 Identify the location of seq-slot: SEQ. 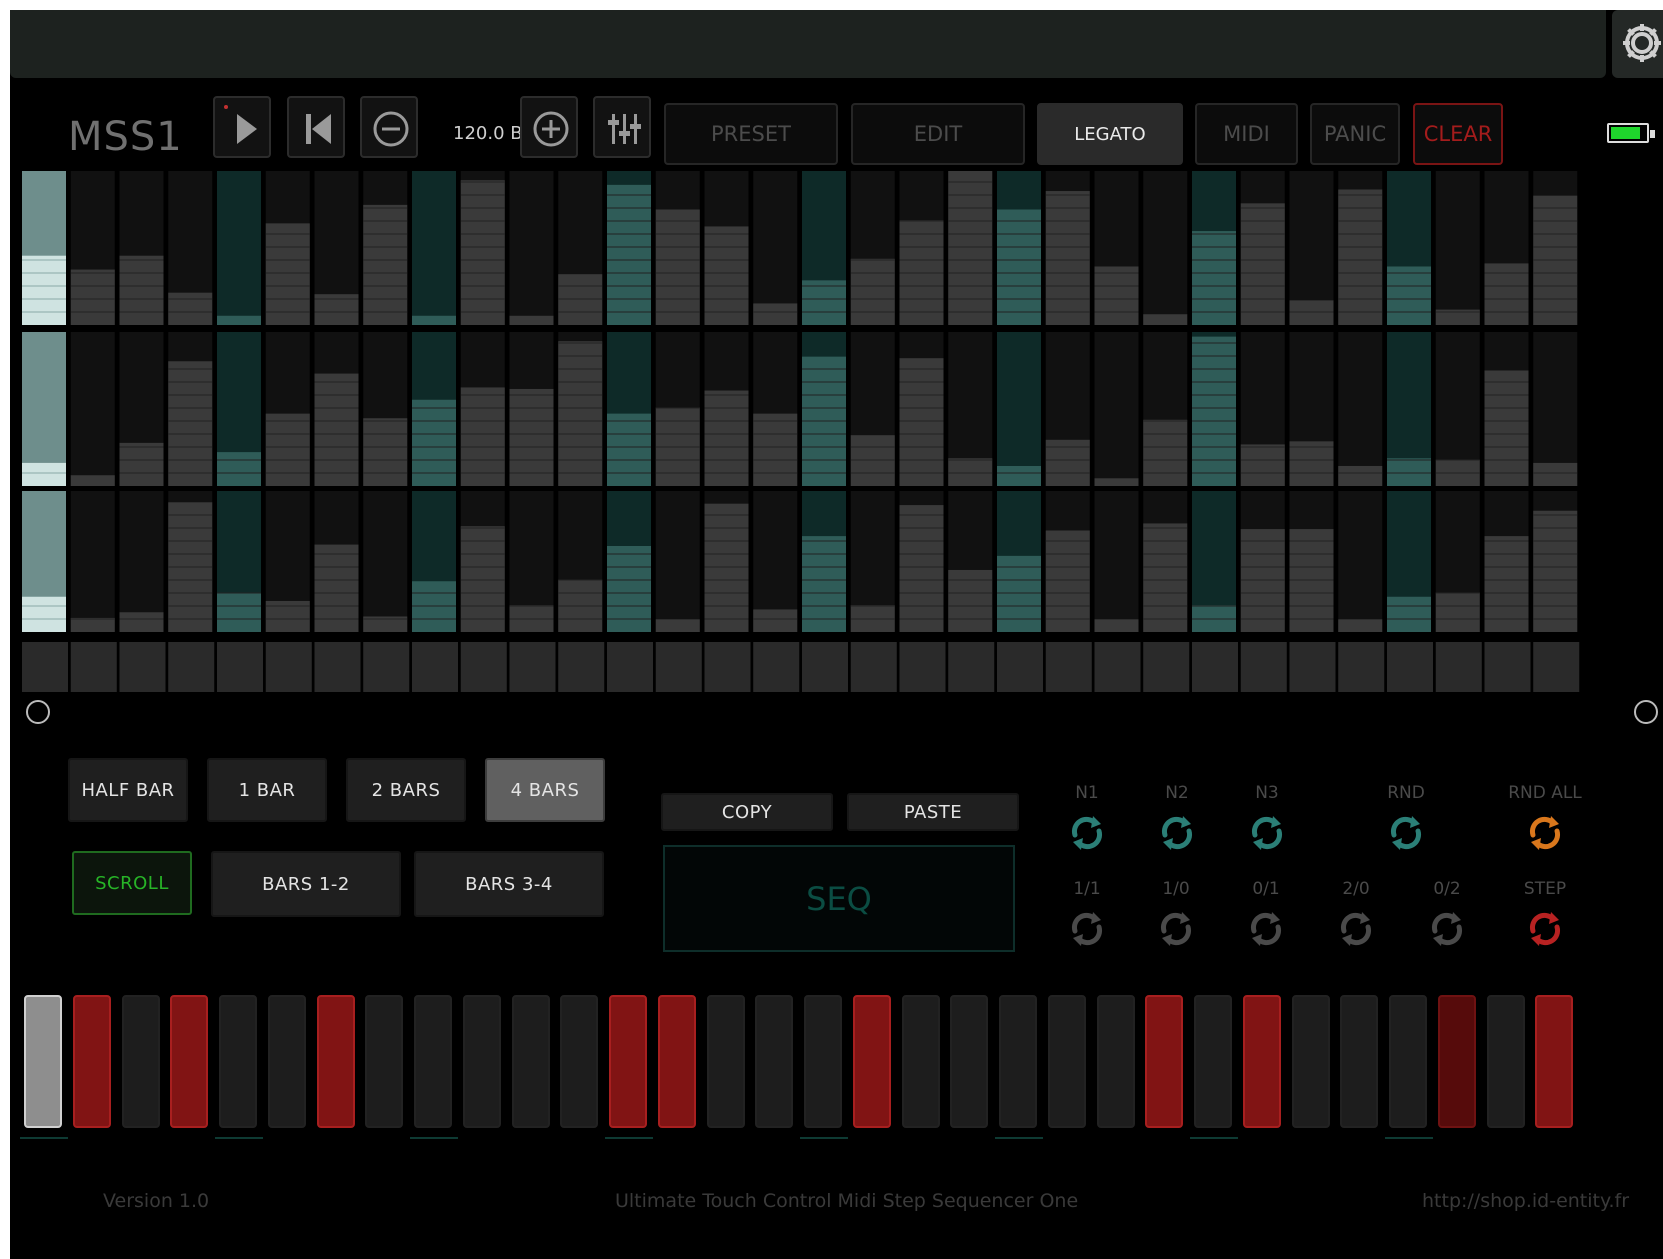
(839, 898).